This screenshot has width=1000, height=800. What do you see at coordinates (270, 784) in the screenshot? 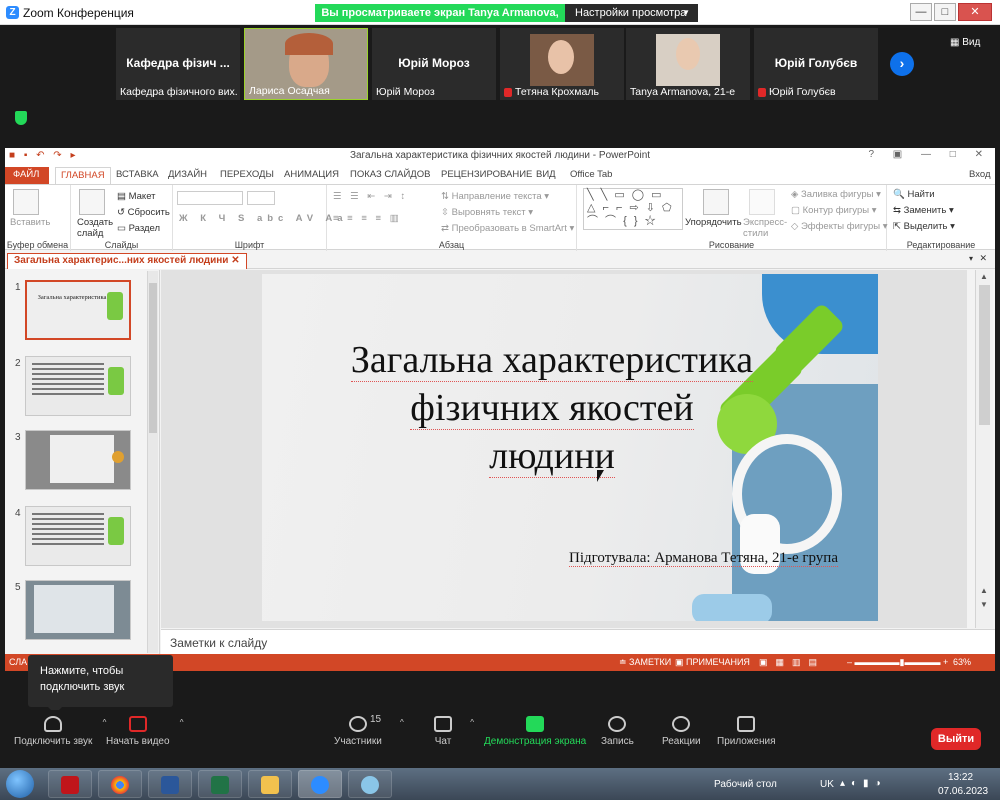
I see `taskbar-explorer` at bounding box center [270, 784].